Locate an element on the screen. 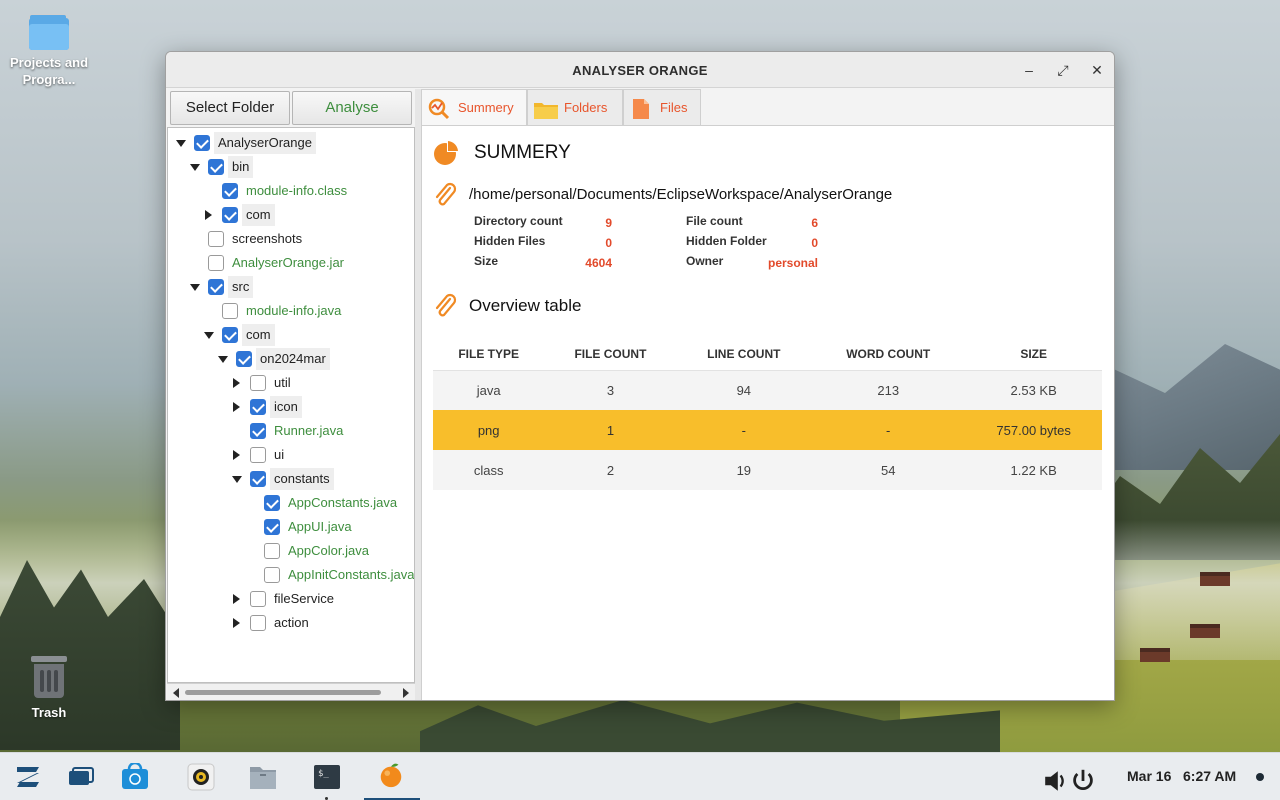 Image resolution: width=1280 pixels, height=800 pixels. tree-node: action is located at coordinates (291, 623).